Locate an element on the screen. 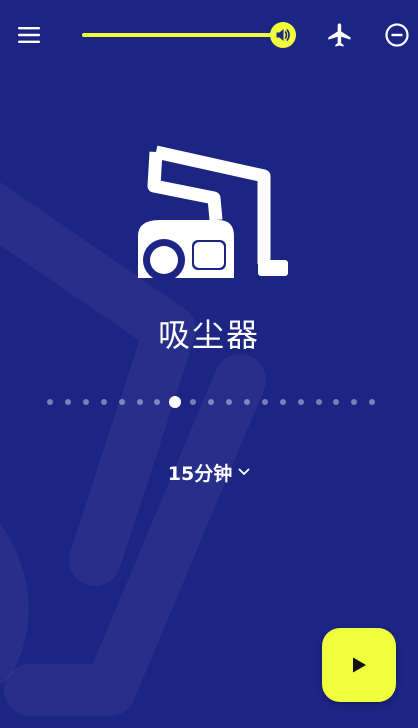 This screenshot has height=728, width=418. sound-title: 吸尘器 is located at coordinates (208, 335).